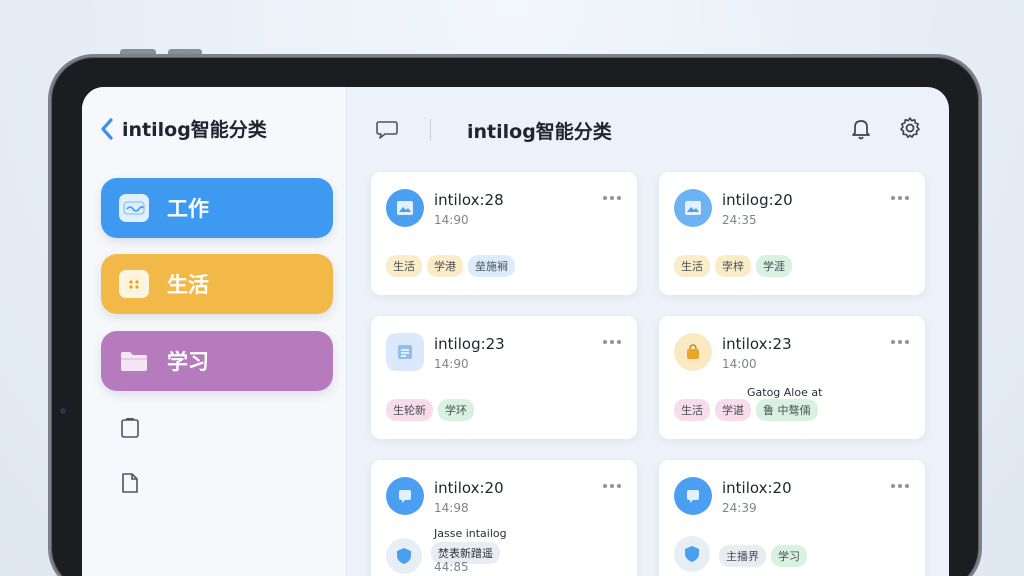 This screenshot has width=1024, height=576. I want to click on tag: 主播界, so click(742, 556).